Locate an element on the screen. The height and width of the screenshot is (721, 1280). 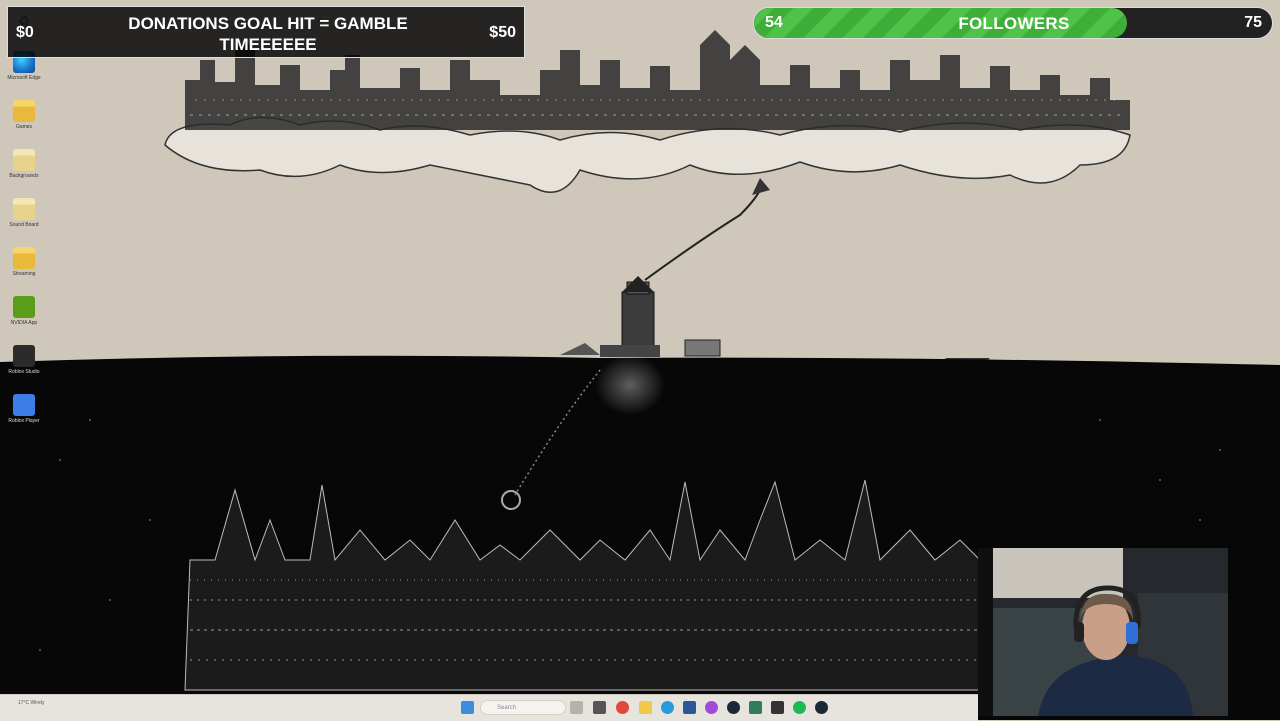
donation-current-amount: $0 is located at coordinates (25, 32).